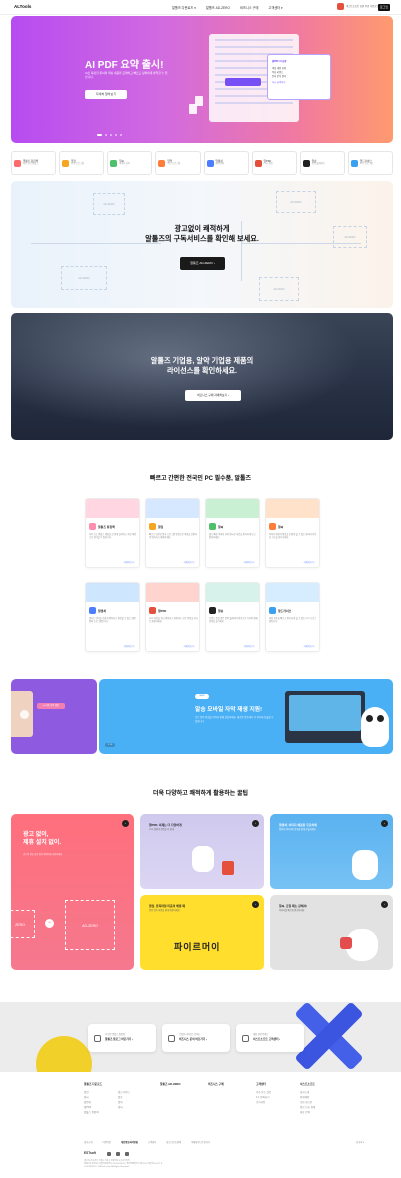  Describe the element at coordinates (331, 932) in the screenshot. I see `tip-card-photo: 알씨, 급할 때는 갈해서! 이미지를 빠르게 편집하세요. ›` at that location.